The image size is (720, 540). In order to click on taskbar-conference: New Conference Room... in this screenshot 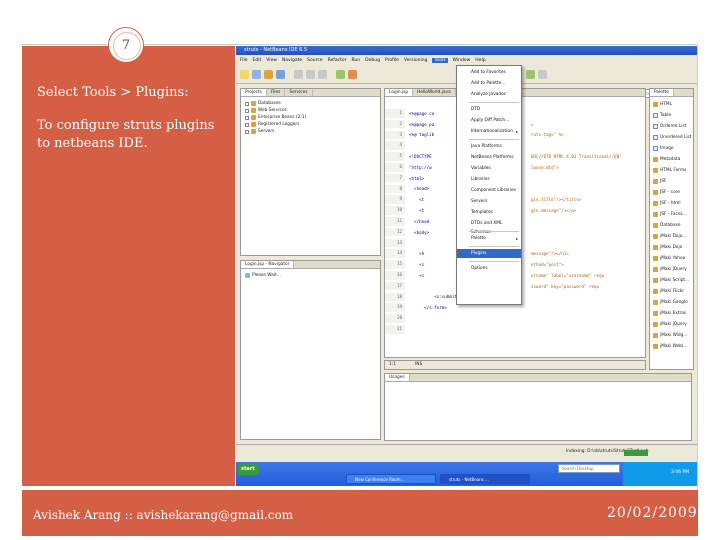, I will do `click(391, 479)`.